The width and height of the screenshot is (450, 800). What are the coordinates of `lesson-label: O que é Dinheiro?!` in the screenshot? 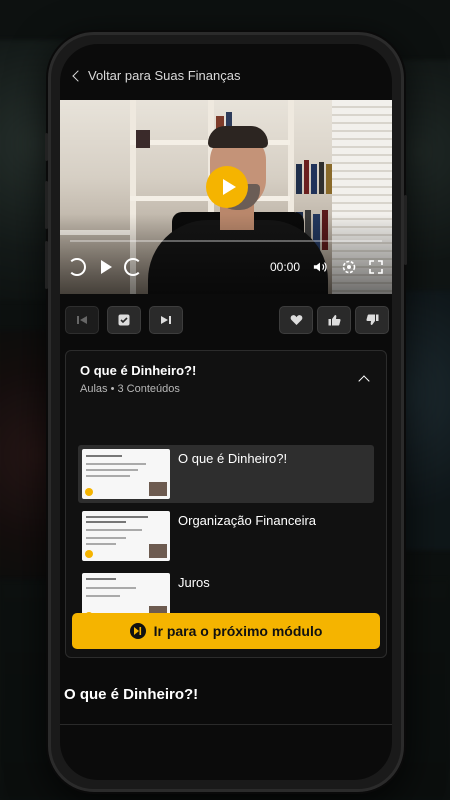 It's located at (233, 458).